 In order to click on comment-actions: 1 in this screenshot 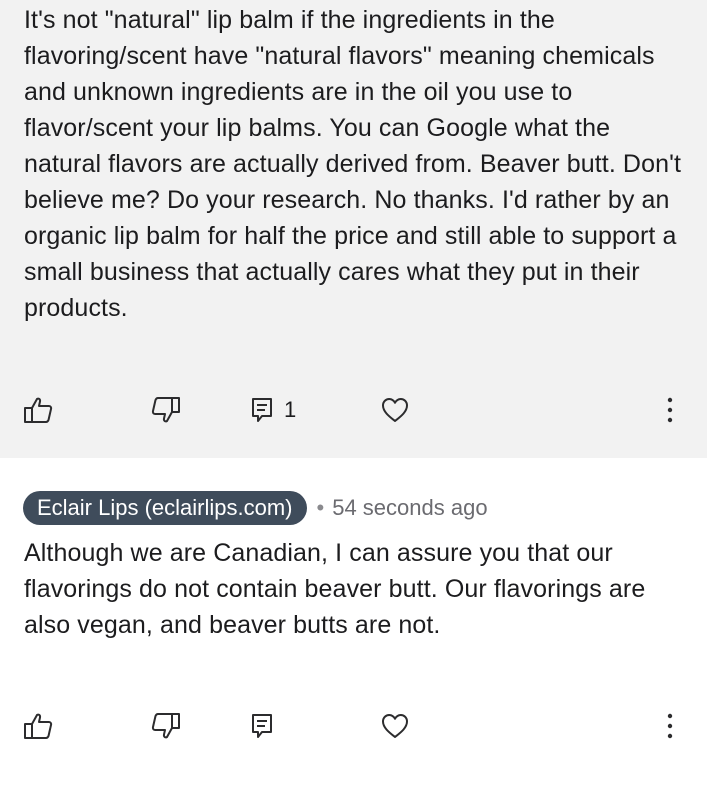, I will do `click(353, 410)`.